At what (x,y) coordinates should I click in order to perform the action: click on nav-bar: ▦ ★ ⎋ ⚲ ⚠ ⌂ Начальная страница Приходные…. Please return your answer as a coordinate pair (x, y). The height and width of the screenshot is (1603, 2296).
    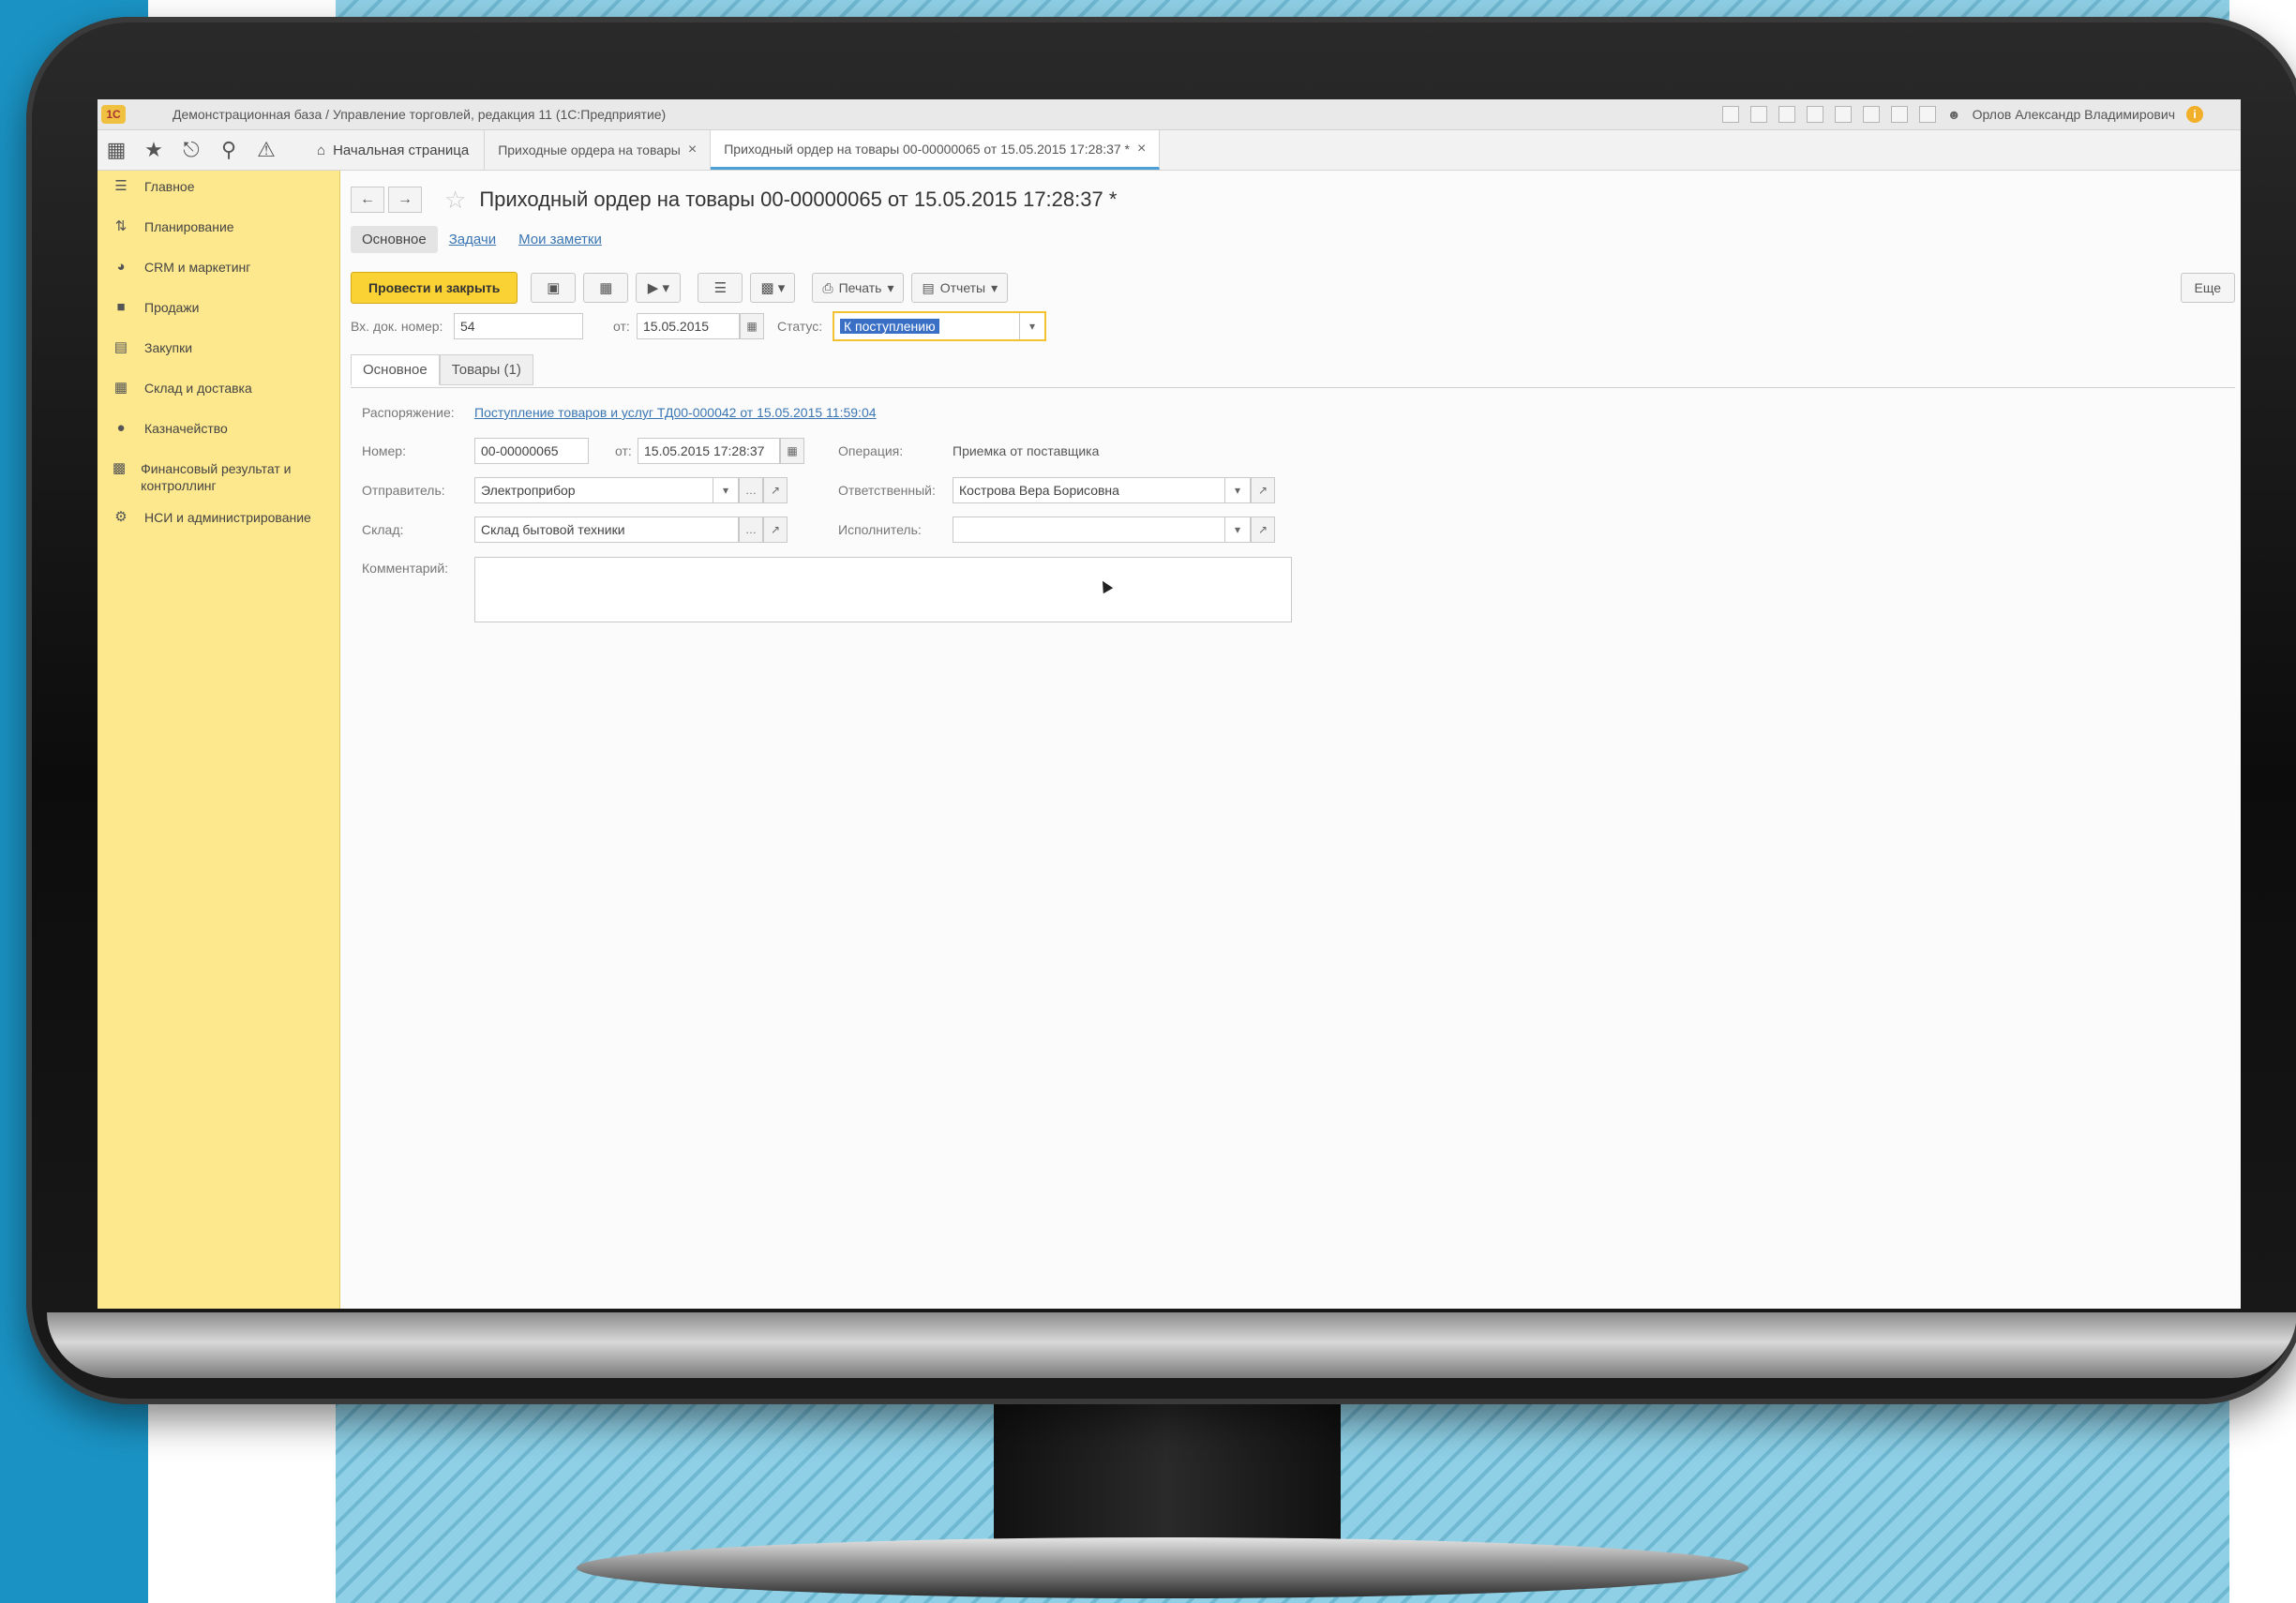
    Looking at the image, I should click on (1169, 151).